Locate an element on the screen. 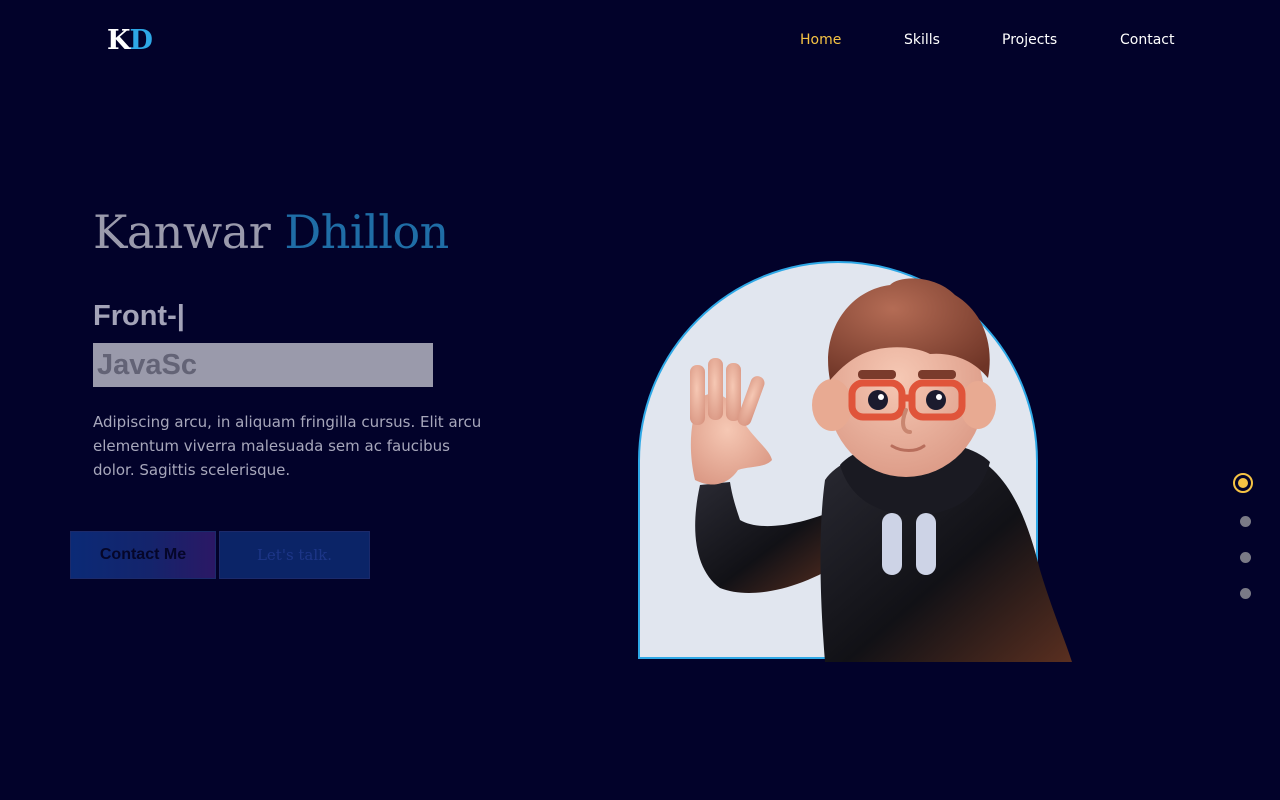 The width and height of the screenshot is (1280, 800). hero-role-typing: Front-| is located at coordinates (139, 316).